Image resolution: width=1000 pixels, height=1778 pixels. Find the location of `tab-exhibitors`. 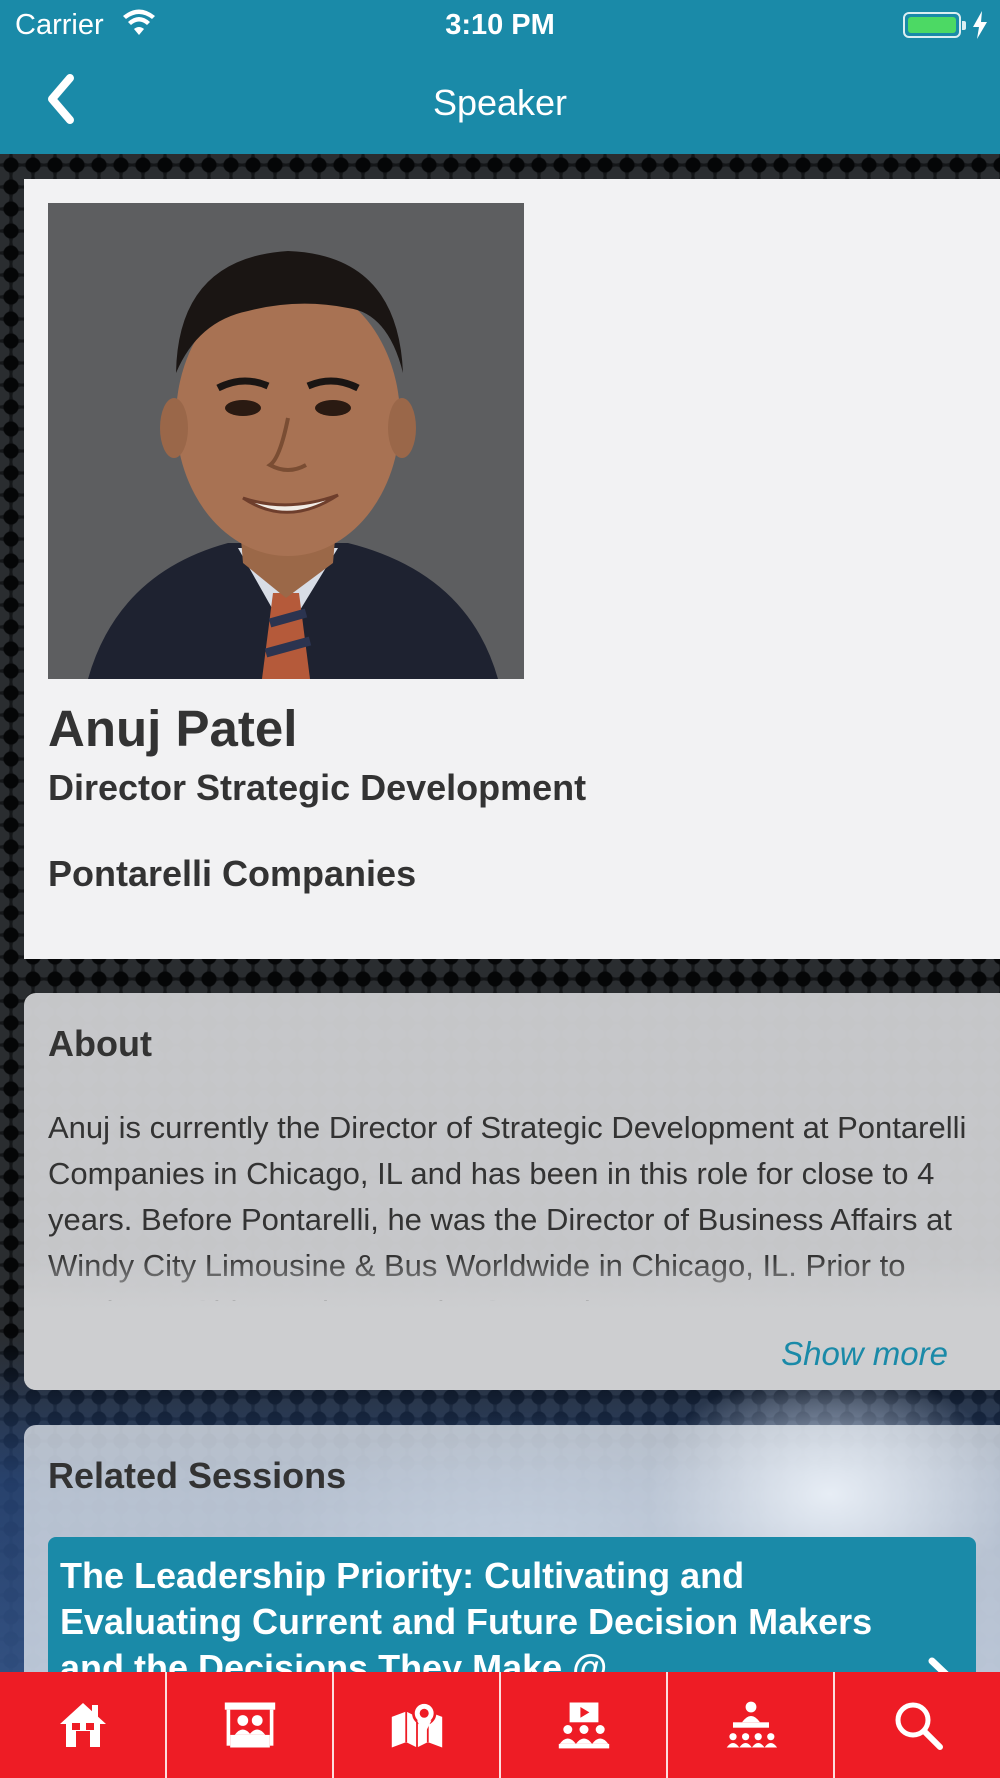

tab-exhibitors is located at coordinates (248, 1725).